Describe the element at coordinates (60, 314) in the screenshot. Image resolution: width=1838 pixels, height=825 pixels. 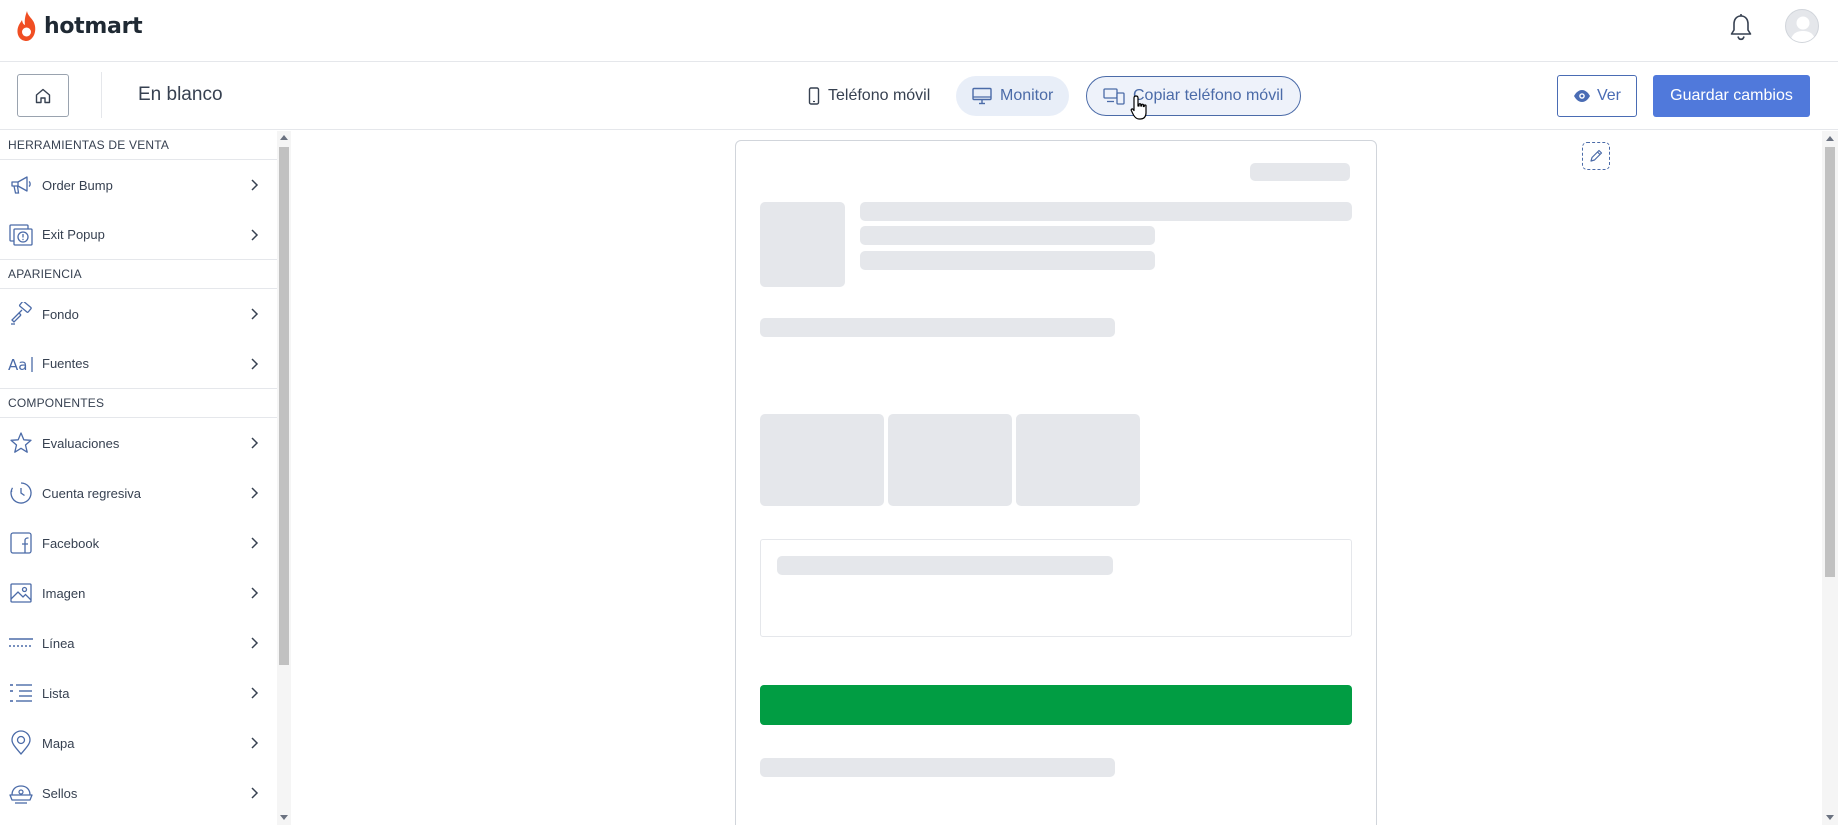
I see `sidebar-item-label: Fondo` at that location.